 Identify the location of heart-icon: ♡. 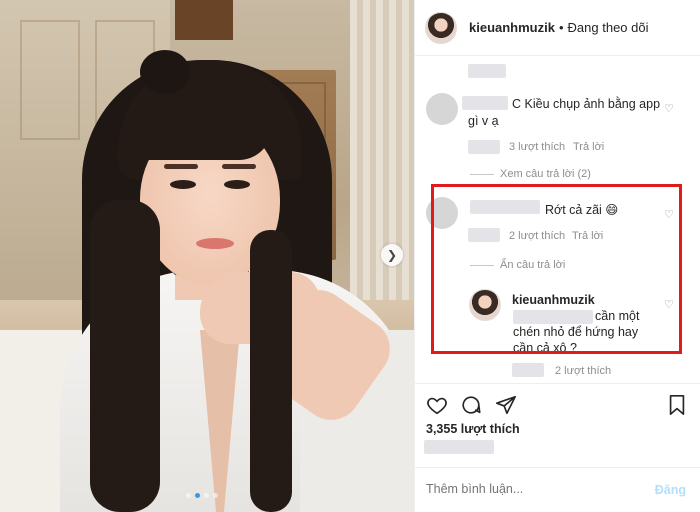
(669, 108).